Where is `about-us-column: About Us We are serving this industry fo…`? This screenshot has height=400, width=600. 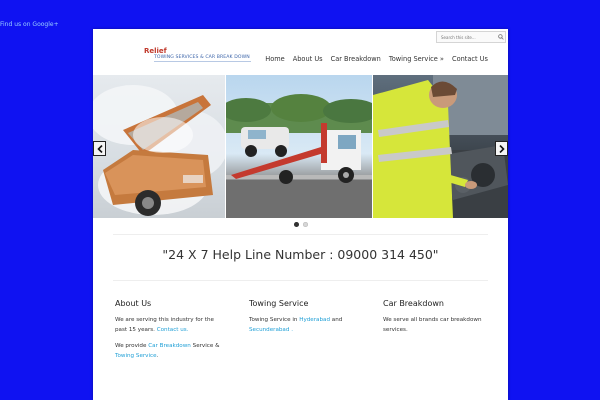 about-us-column: About Us We are serving this industry fo… is located at coordinates (168, 333).